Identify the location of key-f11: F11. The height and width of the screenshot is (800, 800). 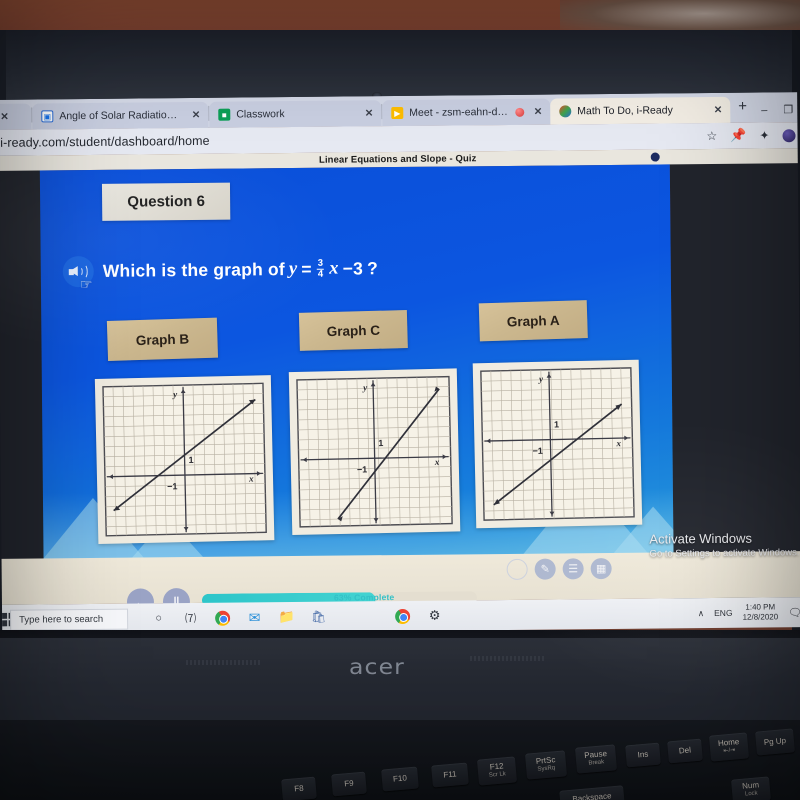
(450, 775).